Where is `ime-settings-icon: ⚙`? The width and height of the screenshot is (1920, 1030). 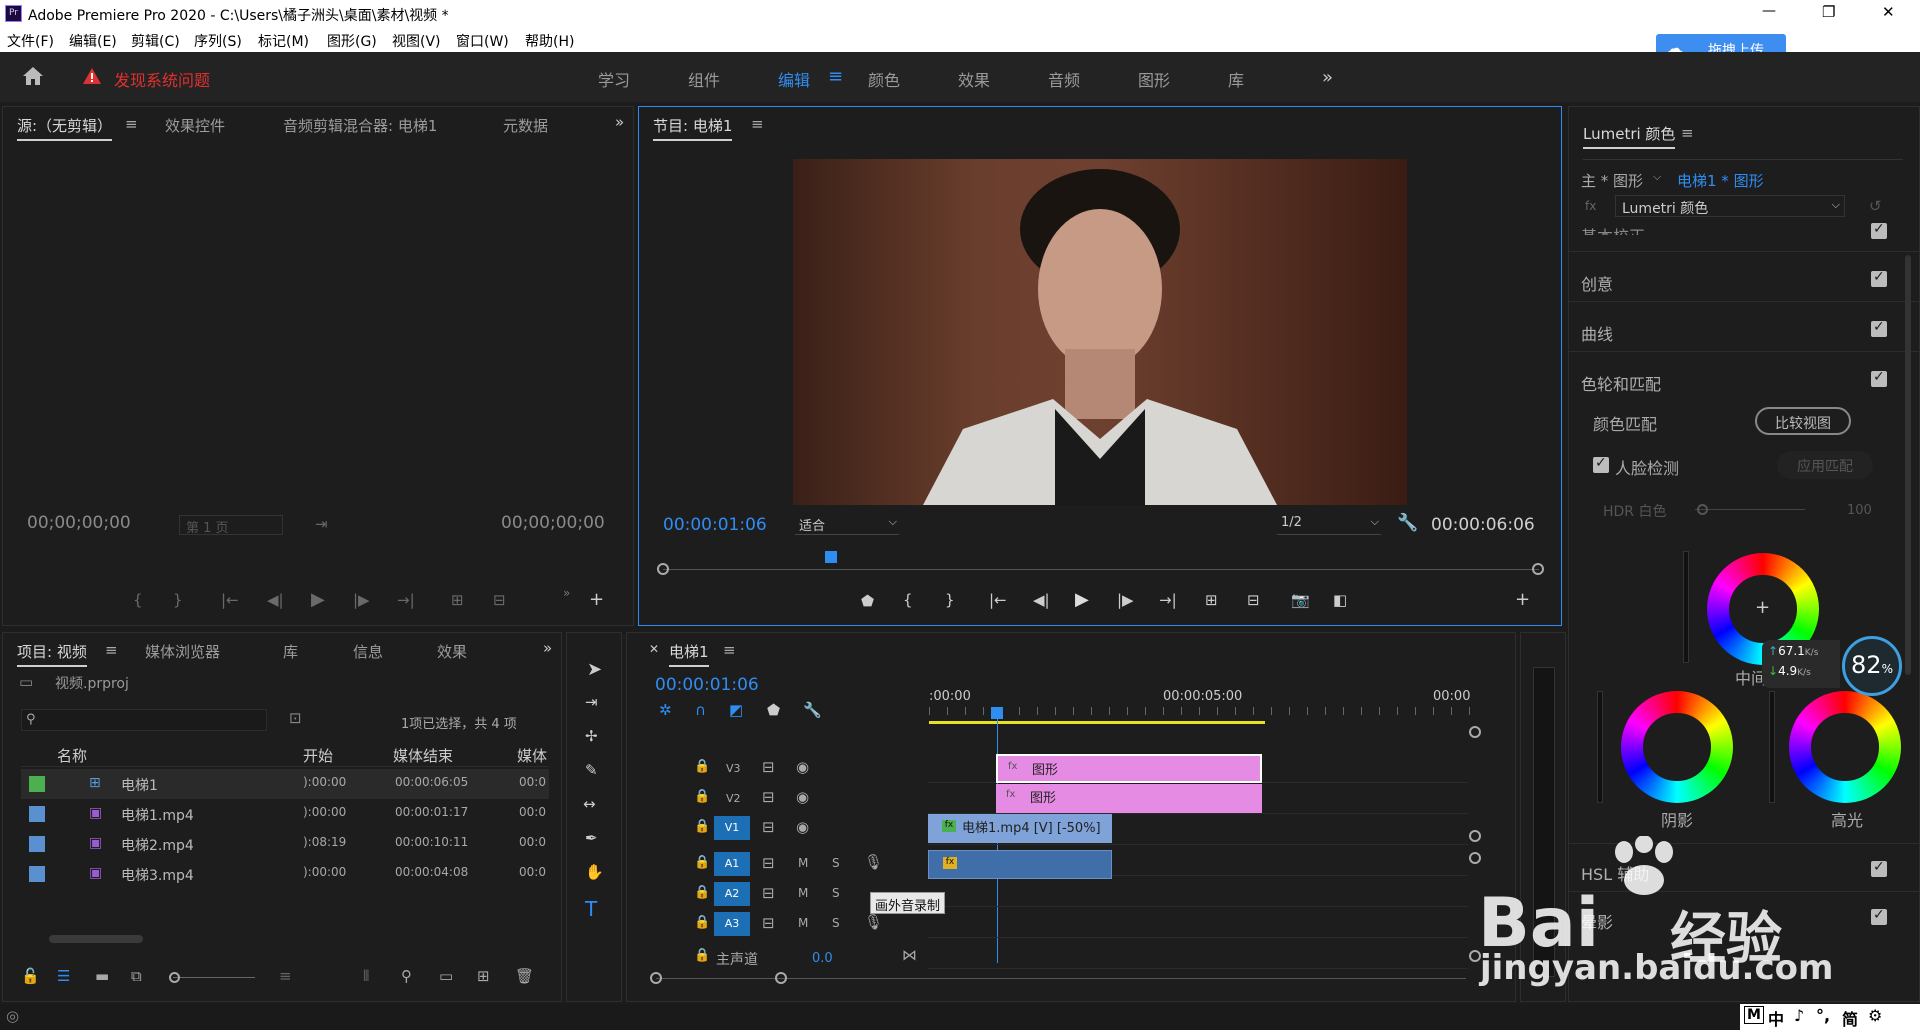
ime-settings-icon: ⚙ is located at coordinates (1875, 1015).